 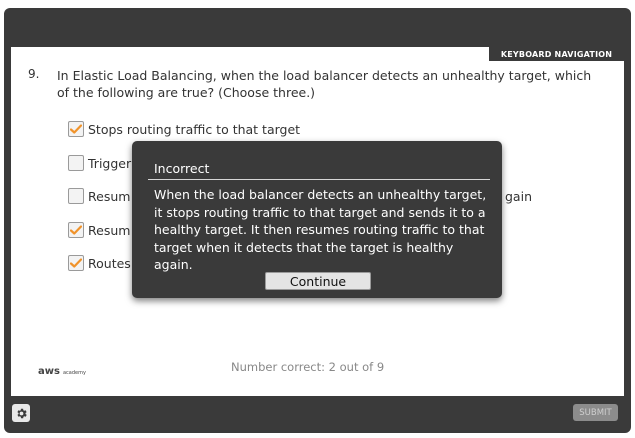 I want to click on continue-button: Continue, so click(x=318, y=281).